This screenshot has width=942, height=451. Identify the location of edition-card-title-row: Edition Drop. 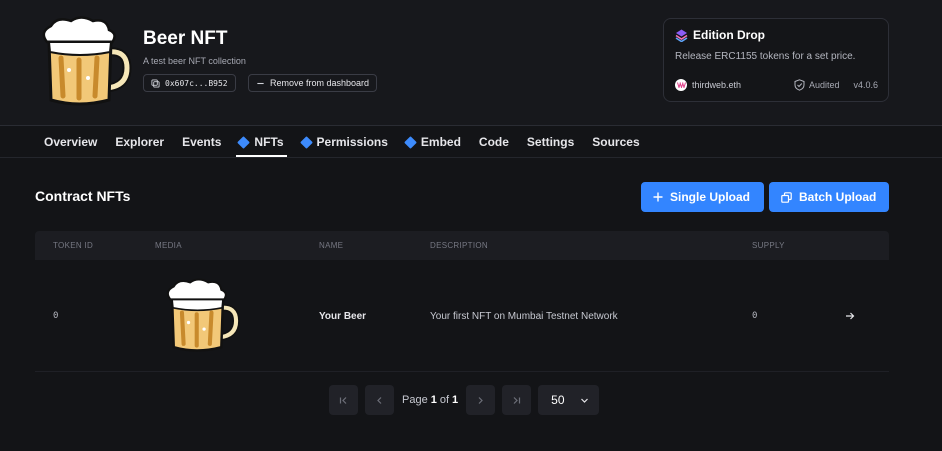
(720, 35).